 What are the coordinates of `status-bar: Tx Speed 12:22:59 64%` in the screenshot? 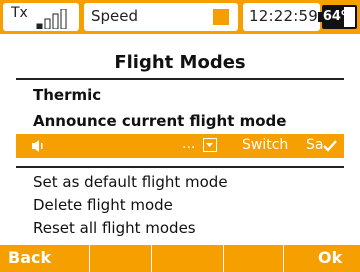 It's located at (180, 17).